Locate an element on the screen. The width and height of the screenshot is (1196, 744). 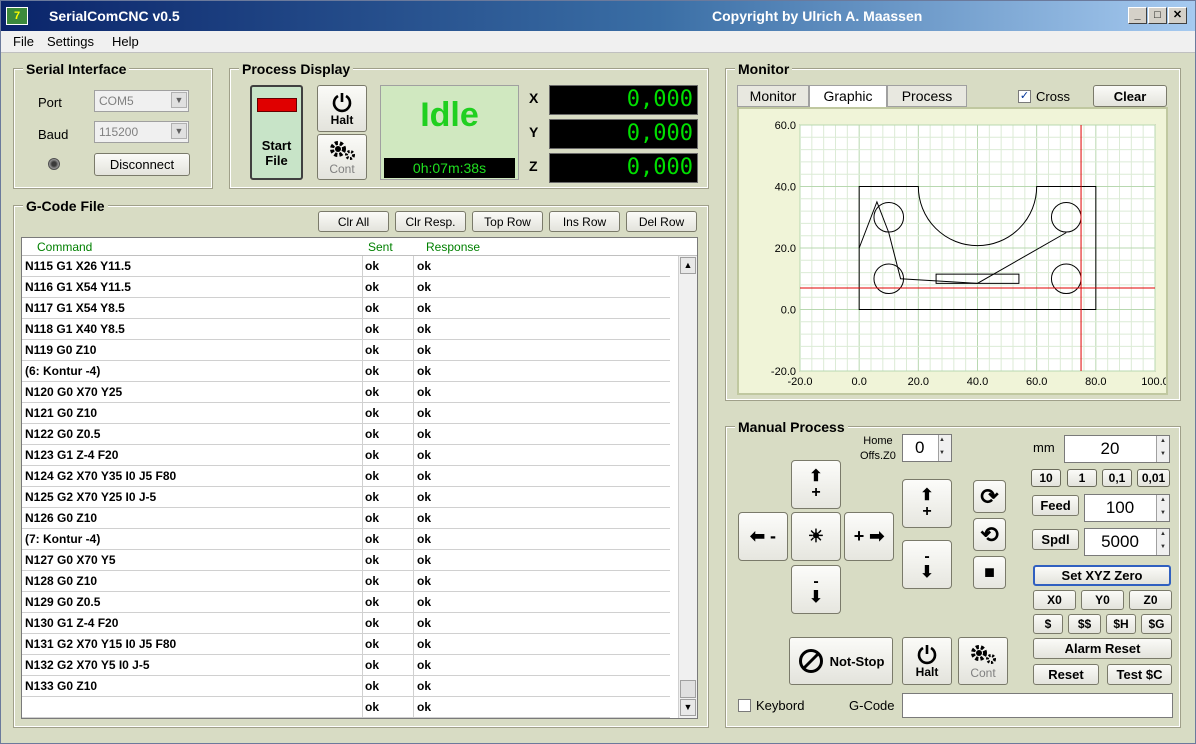
table-row: N118 G1 X40 Y8.5 ok ok is located at coordinates (346, 329).